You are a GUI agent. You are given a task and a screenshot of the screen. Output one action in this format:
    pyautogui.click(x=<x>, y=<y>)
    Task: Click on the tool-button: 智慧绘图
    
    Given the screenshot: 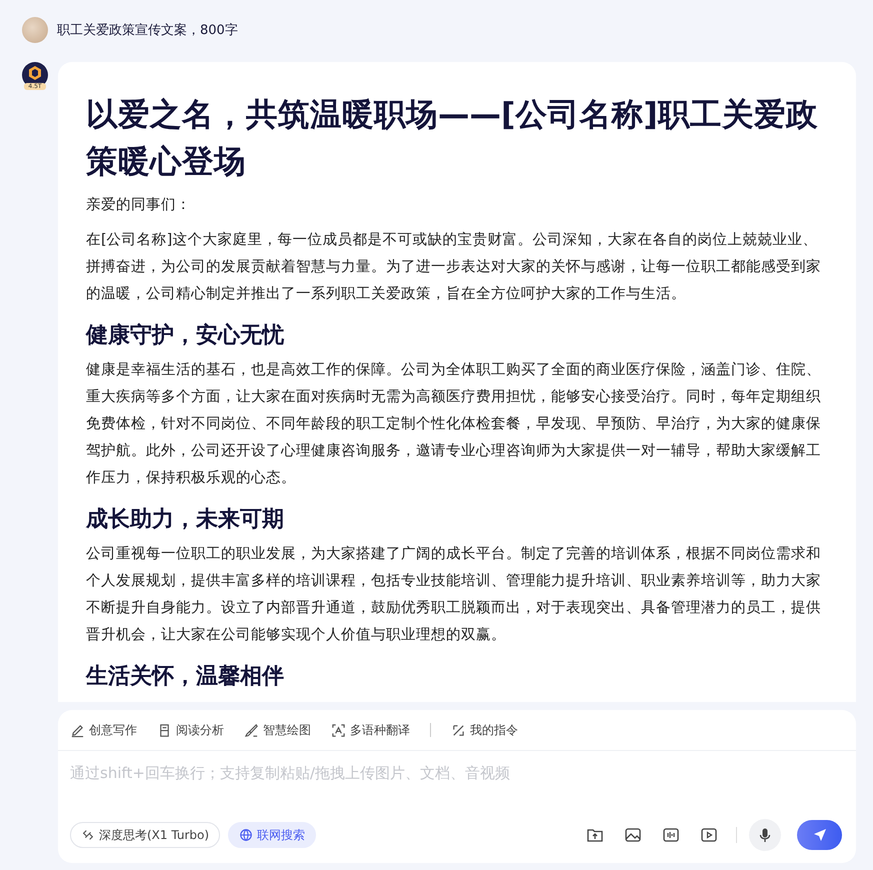 What is the action you would take?
    pyautogui.click(x=277, y=730)
    